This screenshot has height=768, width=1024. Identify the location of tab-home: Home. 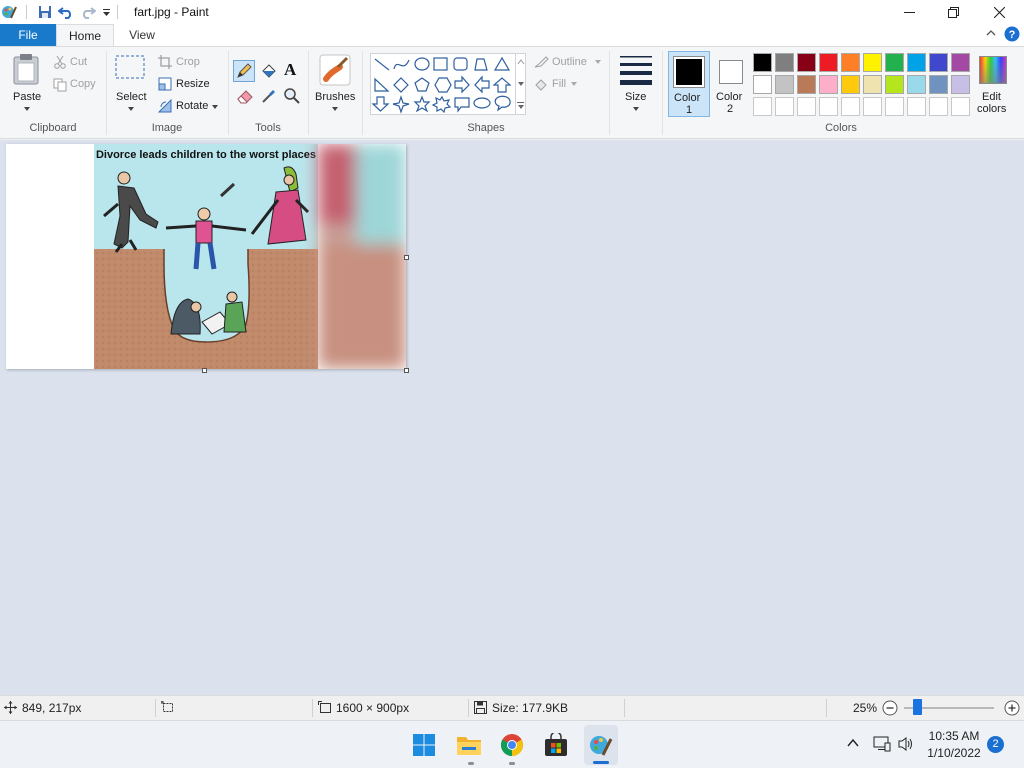
(85, 35).